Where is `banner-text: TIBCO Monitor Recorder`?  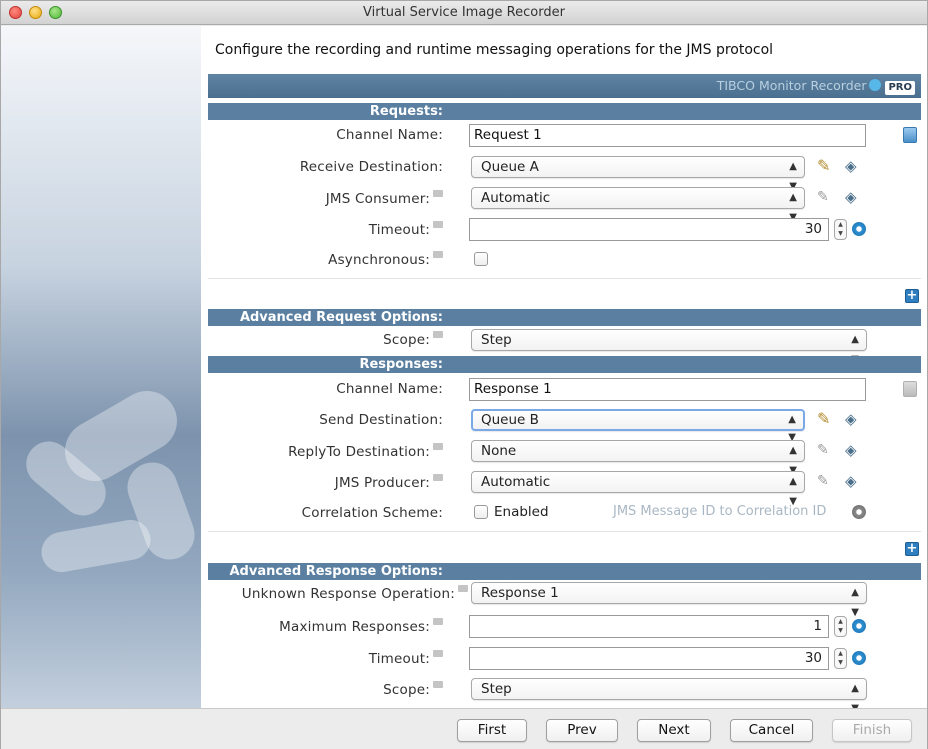 banner-text: TIBCO Monitor Recorder is located at coordinates (791, 85).